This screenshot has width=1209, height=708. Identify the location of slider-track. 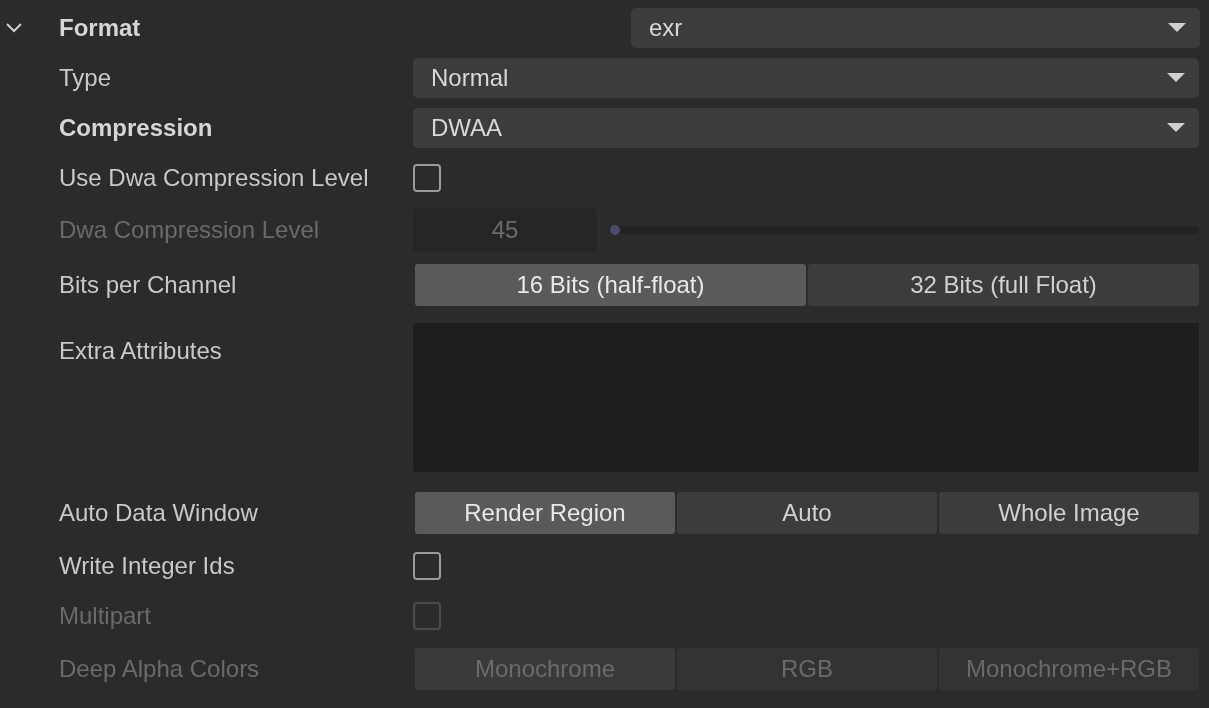
(904, 230).